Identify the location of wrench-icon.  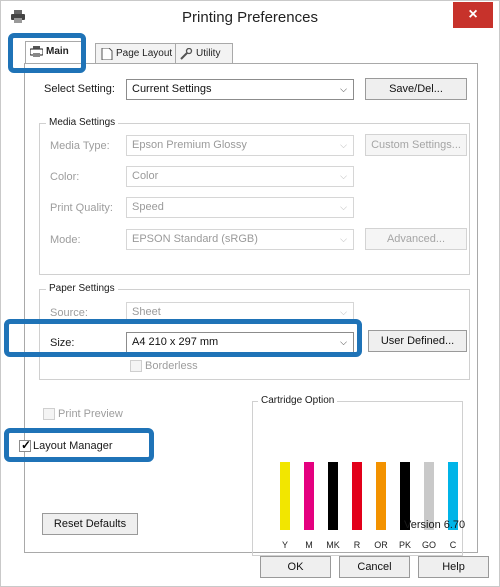
(186, 54).